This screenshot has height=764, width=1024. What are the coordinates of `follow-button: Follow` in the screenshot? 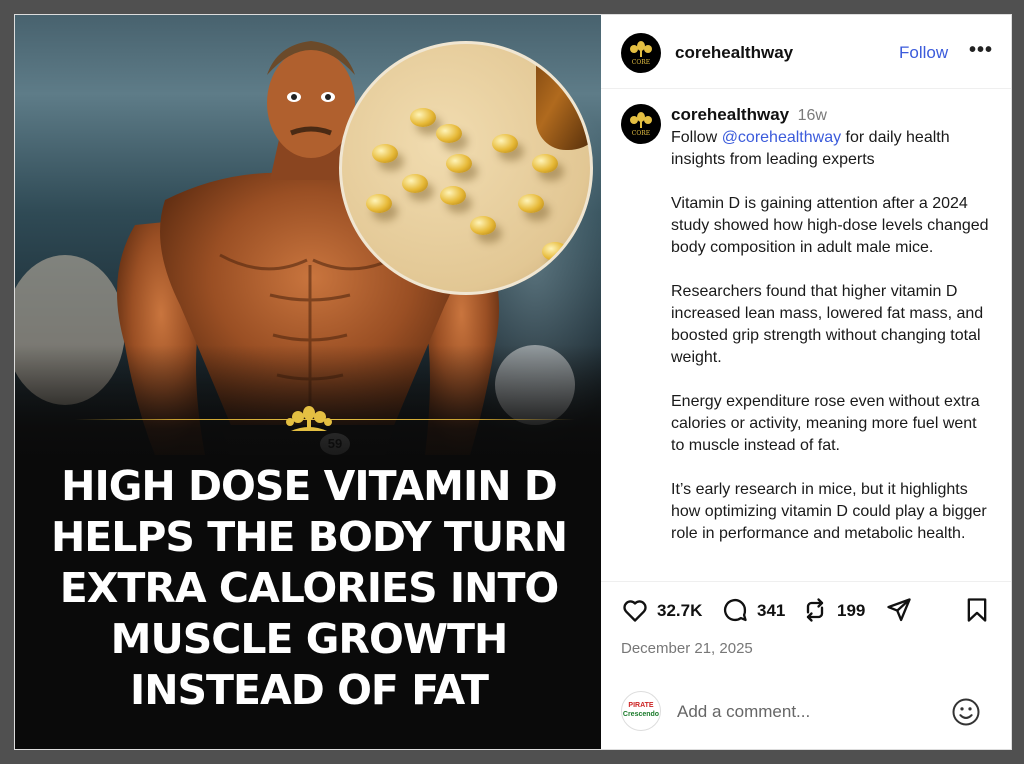 It's located at (923, 53).